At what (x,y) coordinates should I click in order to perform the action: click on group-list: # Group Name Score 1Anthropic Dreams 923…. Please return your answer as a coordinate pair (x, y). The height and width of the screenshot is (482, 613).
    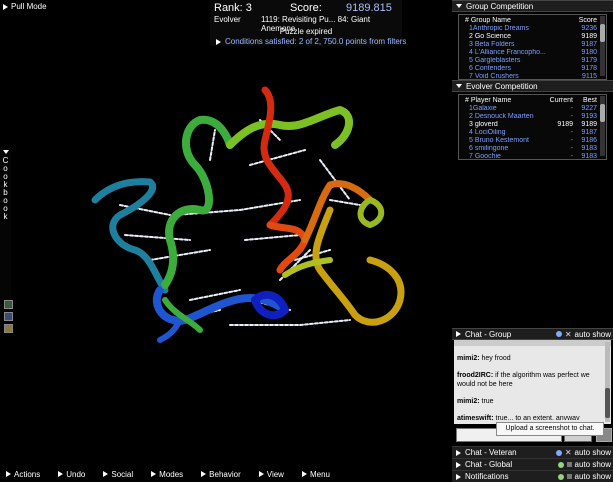
    Looking at the image, I should click on (532, 47).